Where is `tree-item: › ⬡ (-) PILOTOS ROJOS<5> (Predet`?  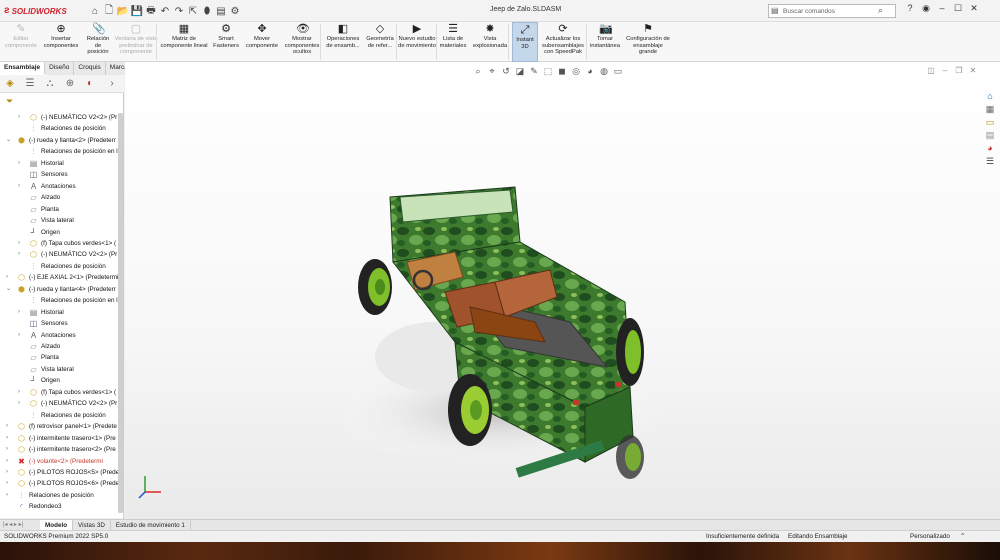
tree-item: › ⬡ (-) PILOTOS ROJOS<5> (Predet is located at coordinates (61, 472).